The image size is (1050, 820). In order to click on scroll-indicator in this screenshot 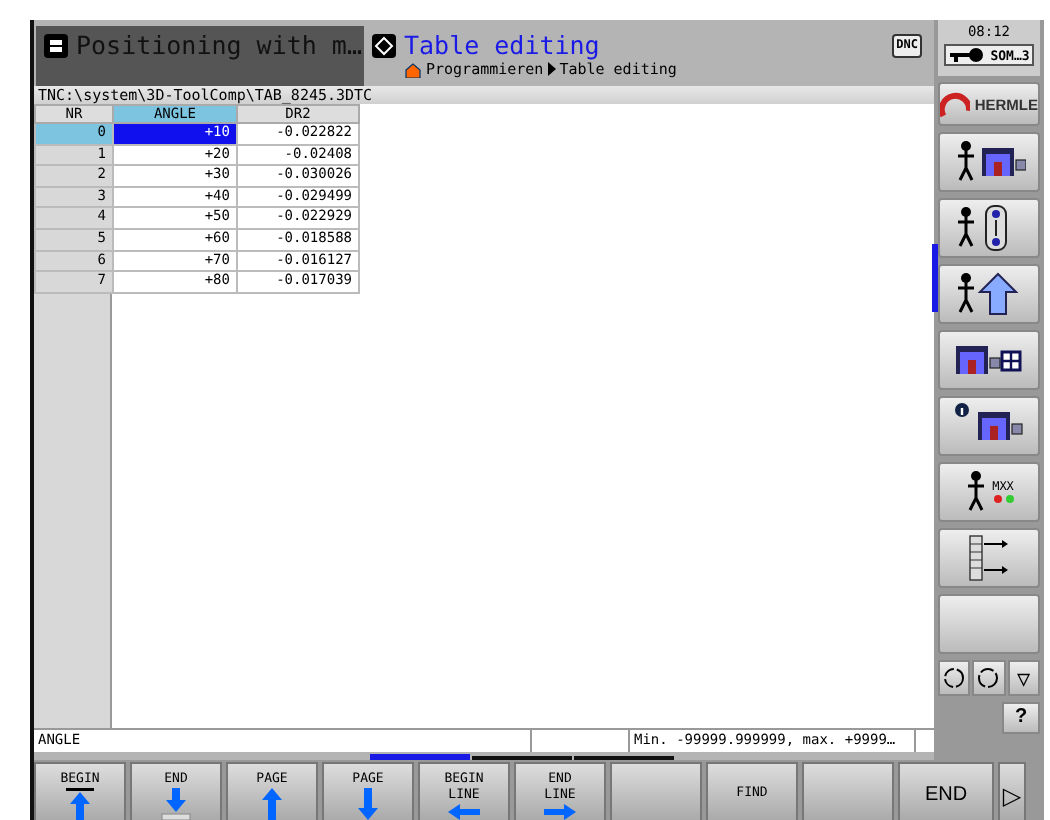, I will do `click(935, 278)`.